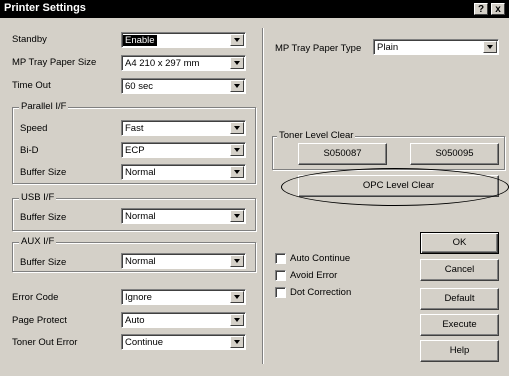 This screenshot has width=509, height=376. I want to click on parallel-buffer-size-label: Buffer Size, so click(43, 172).